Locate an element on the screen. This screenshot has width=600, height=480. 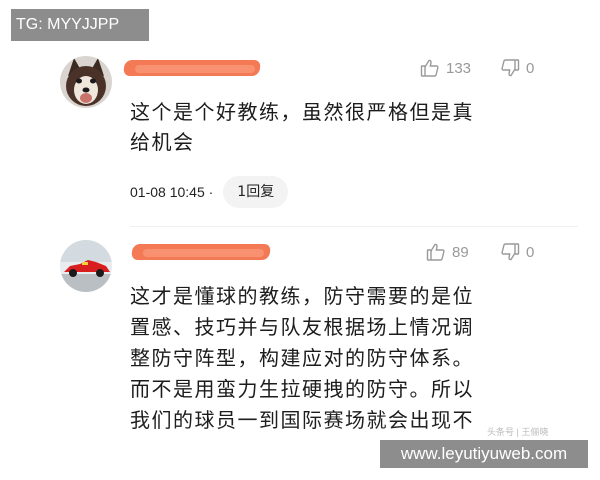
like-count: 89 is located at coordinates (460, 252).